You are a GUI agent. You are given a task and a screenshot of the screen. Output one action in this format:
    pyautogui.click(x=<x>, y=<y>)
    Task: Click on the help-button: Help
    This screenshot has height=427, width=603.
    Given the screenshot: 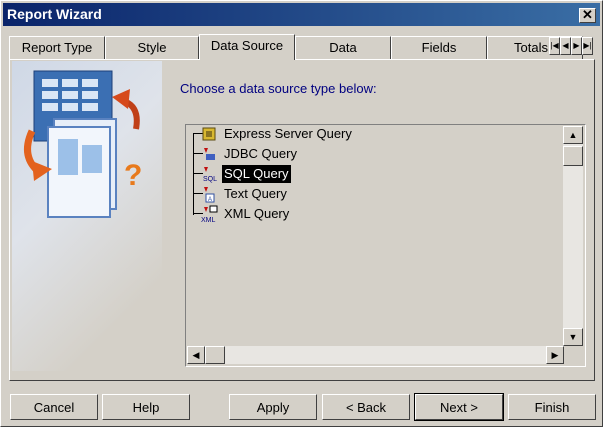 What is the action you would take?
    pyautogui.click(x=146, y=407)
    